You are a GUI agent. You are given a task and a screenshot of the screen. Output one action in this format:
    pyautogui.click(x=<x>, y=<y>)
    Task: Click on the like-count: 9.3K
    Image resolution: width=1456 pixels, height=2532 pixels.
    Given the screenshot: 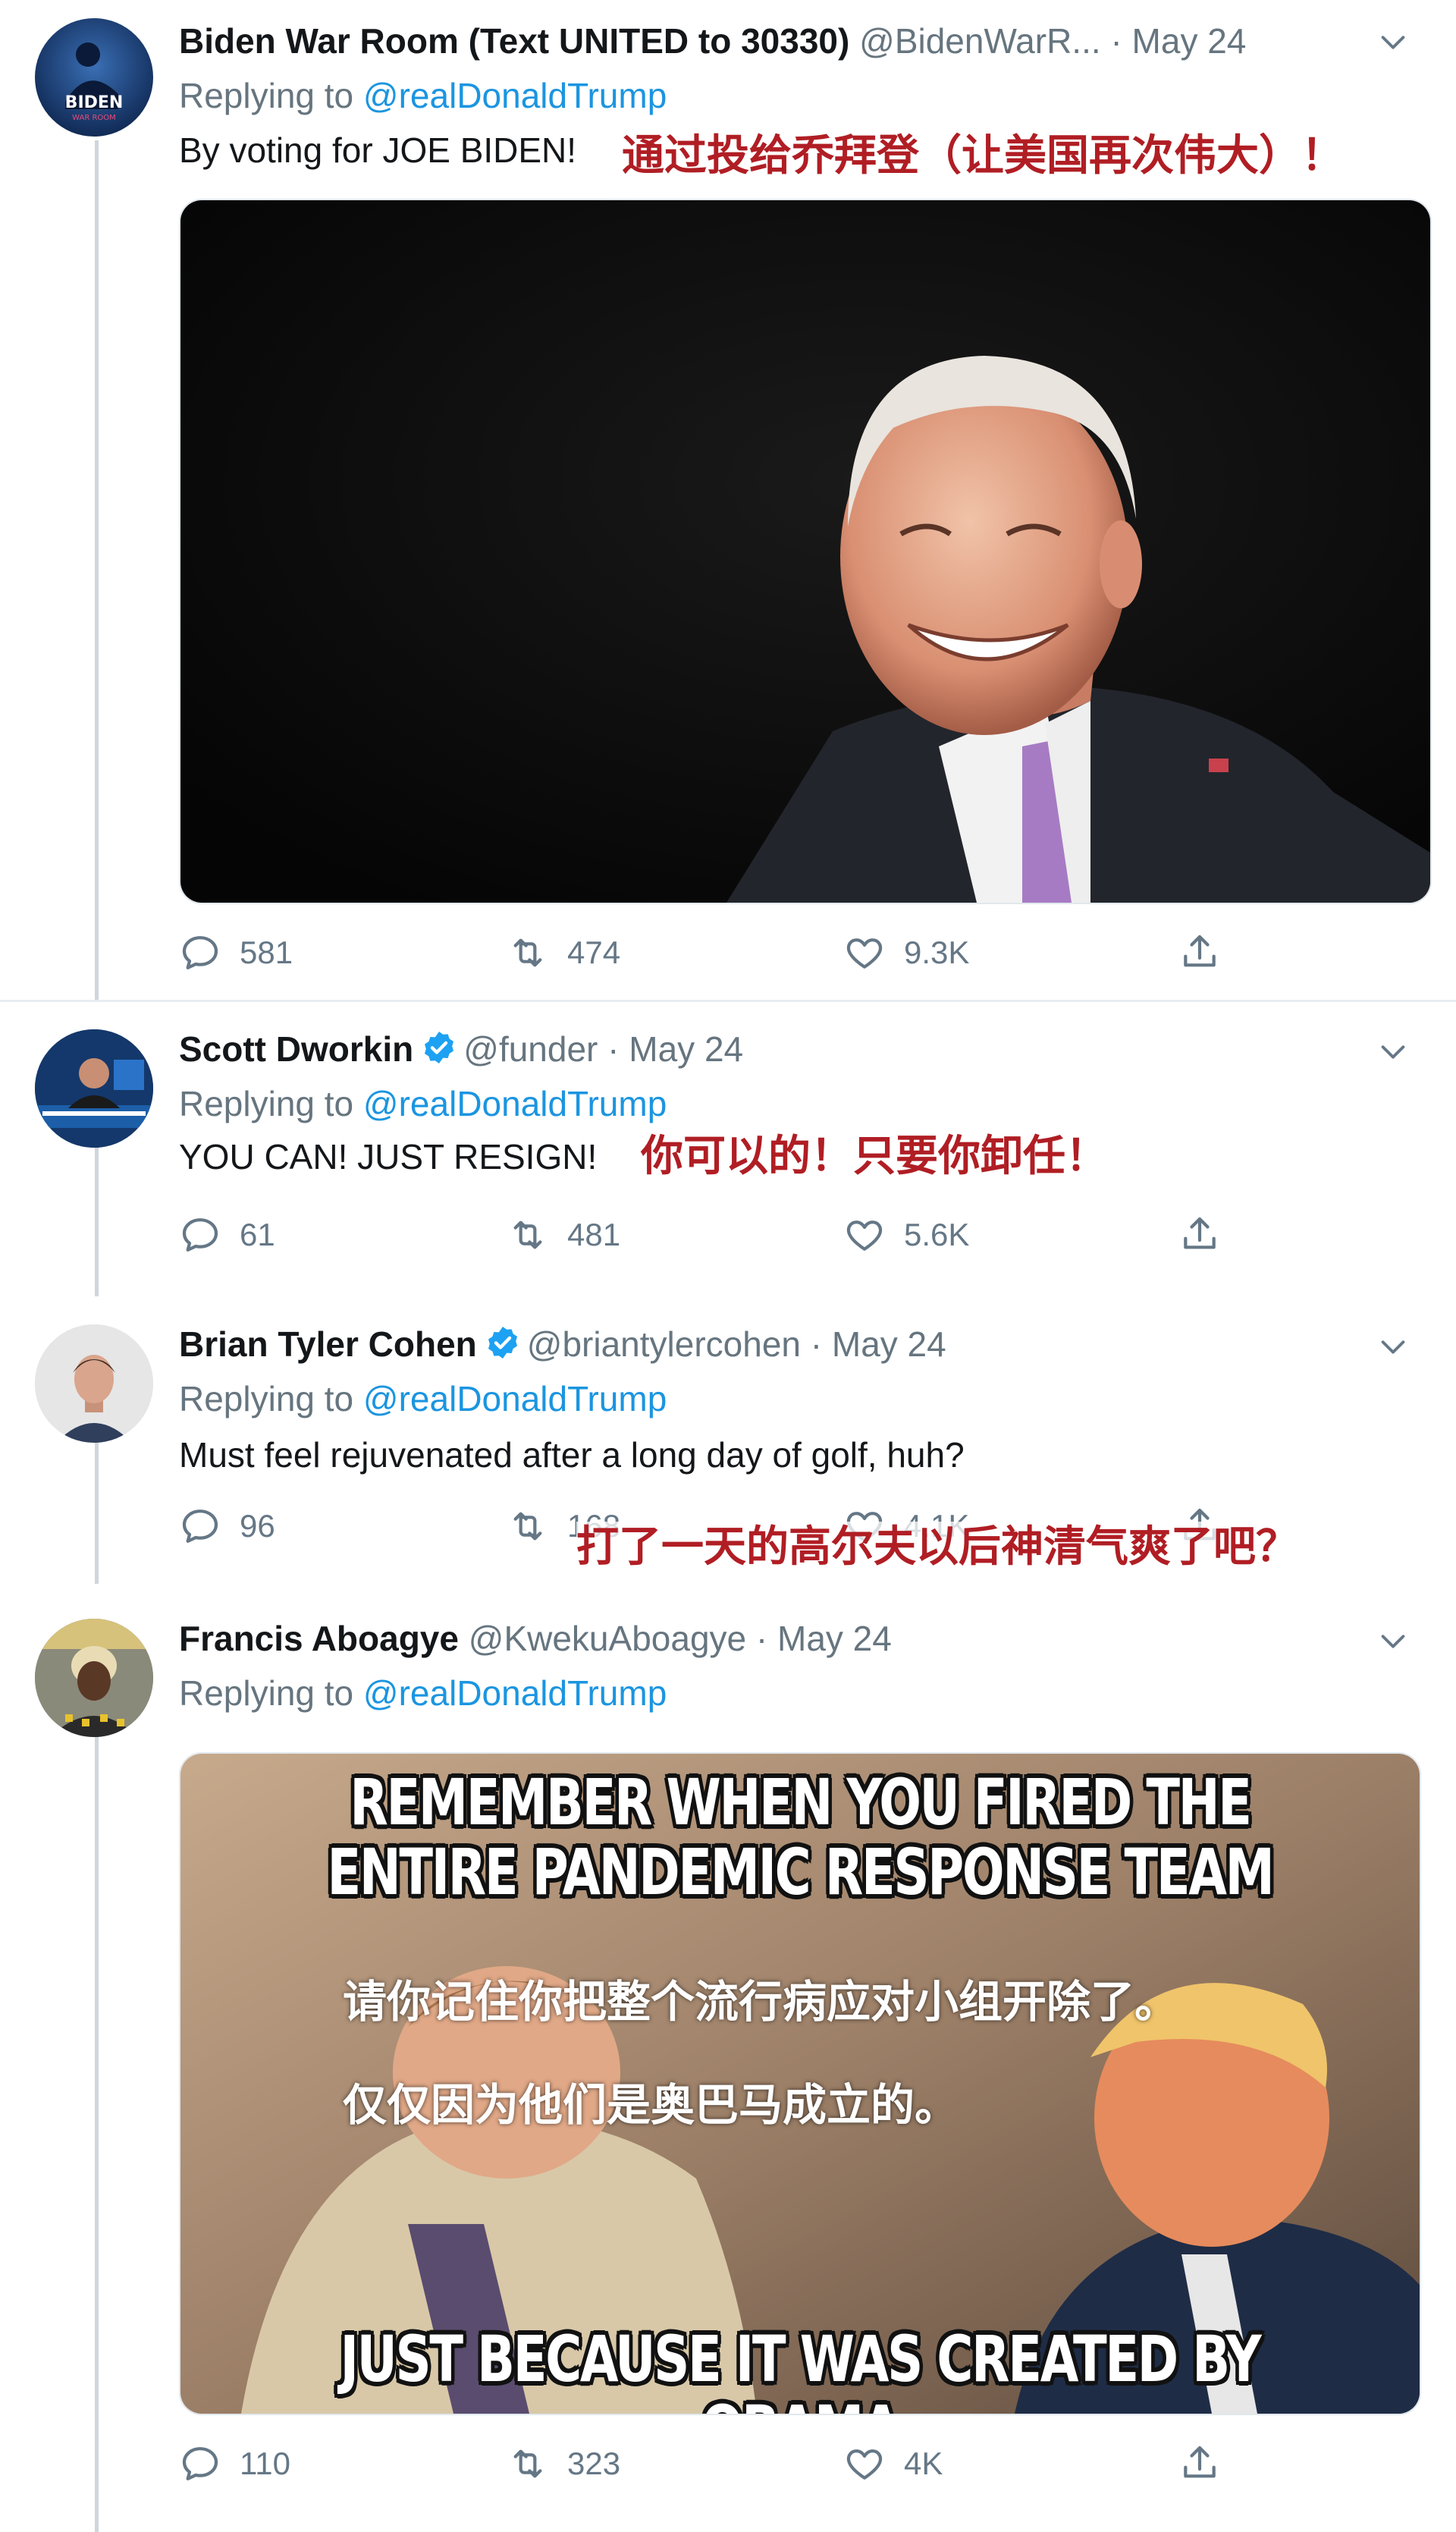 What is the action you would take?
    pyautogui.click(x=937, y=952)
    